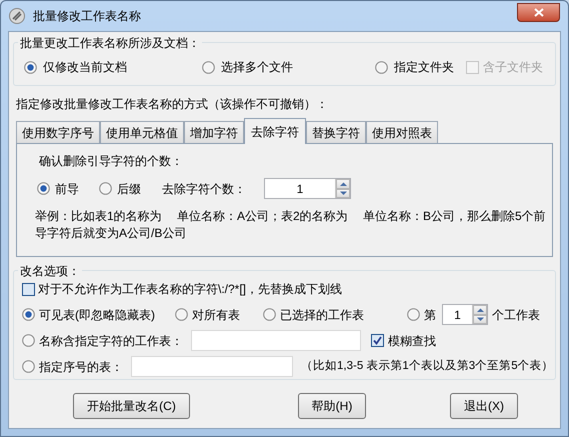 The height and width of the screenshot is (437, 569). What do you see at coordinates (67, 189) in the screenshot?
I see `radio-label: 前导` at bounding box center [67, 189].